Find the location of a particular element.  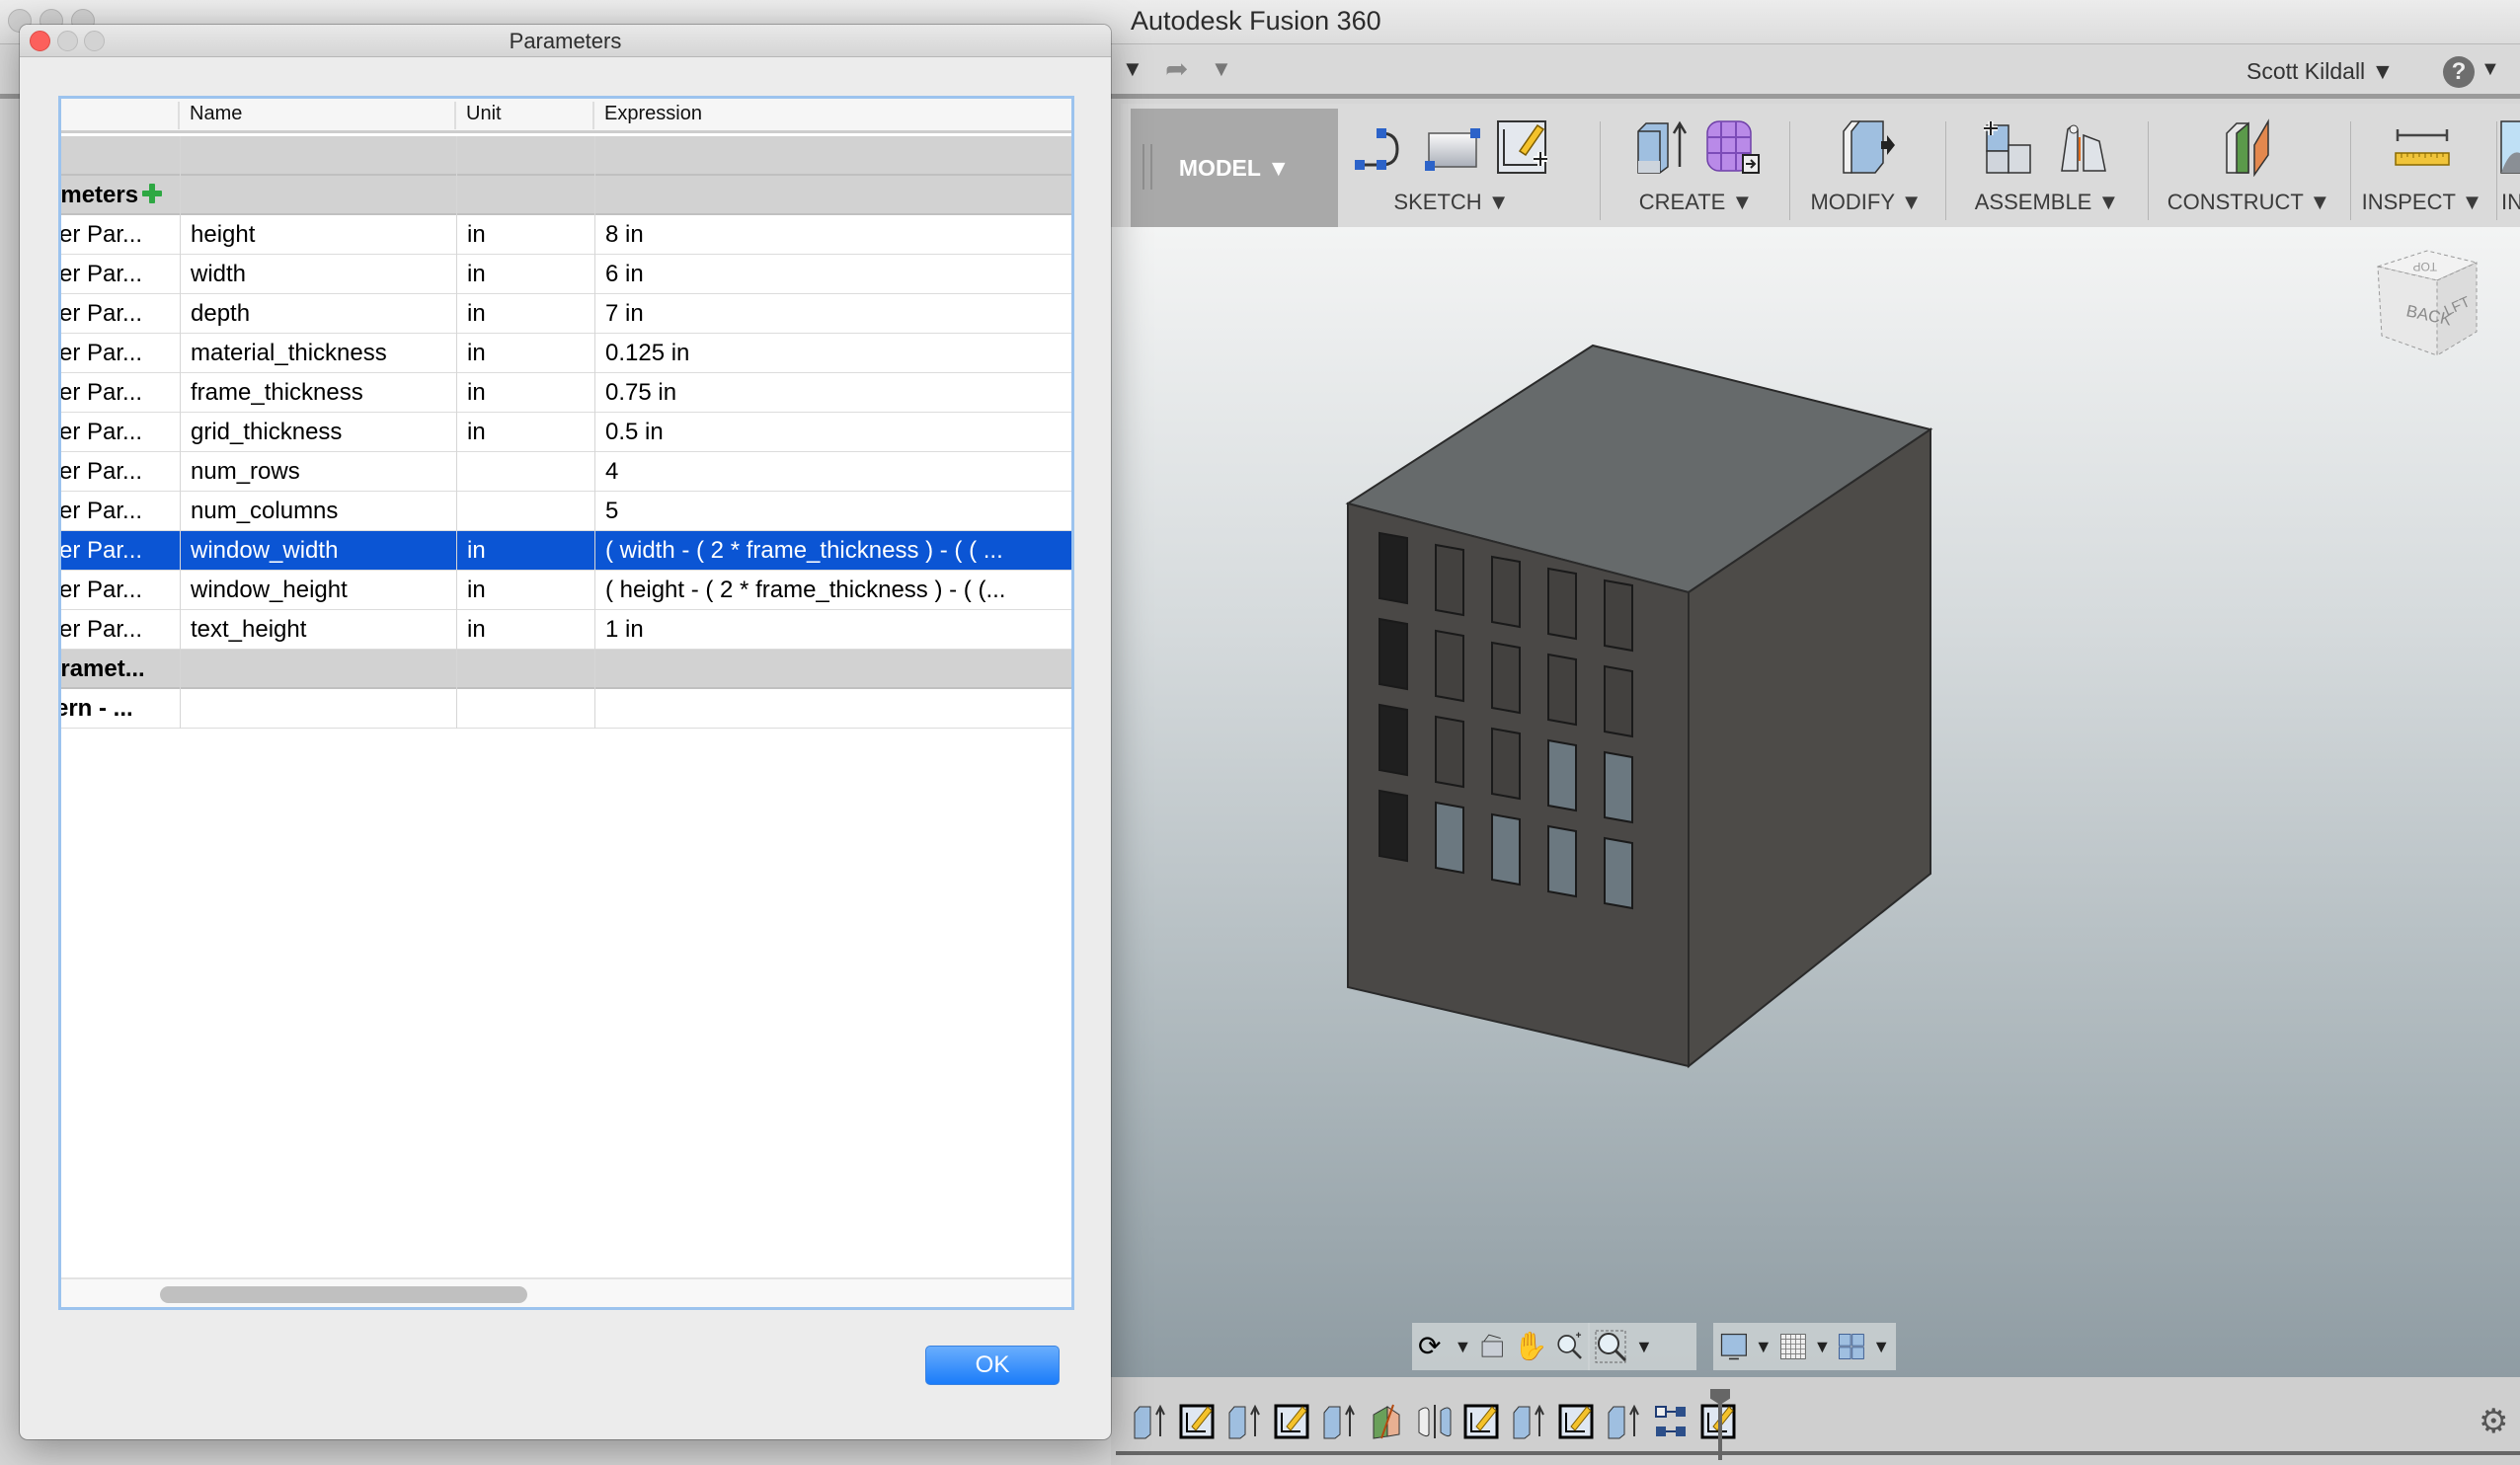

table-row: ser Par... num_rows 4 is located at coordinates (566, 472).